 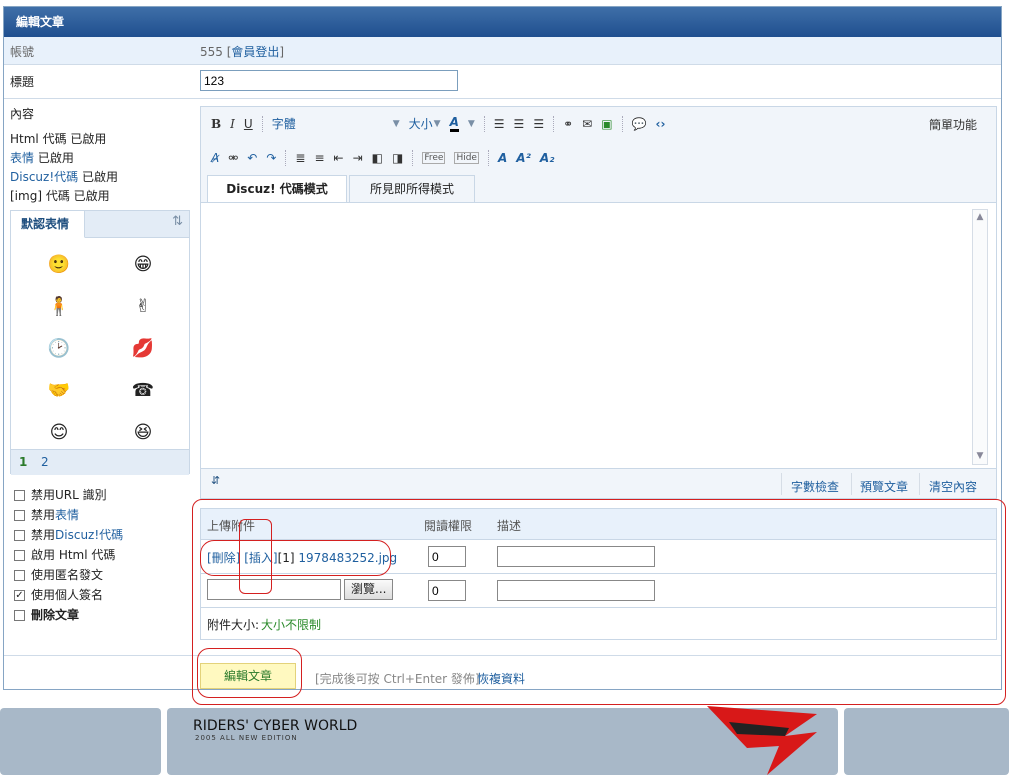 I want to click on site-footer: RIDERS' CYBER WORLD 2005 ALL NEW EDITION, so click(x=504, y=740).